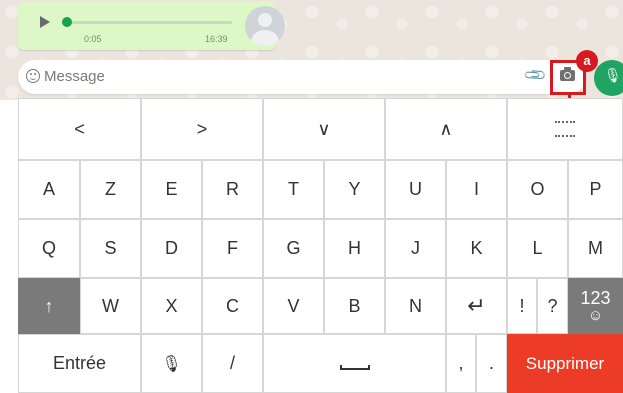  I want to click on key-voice-input: 🎙, so click(171, 363).